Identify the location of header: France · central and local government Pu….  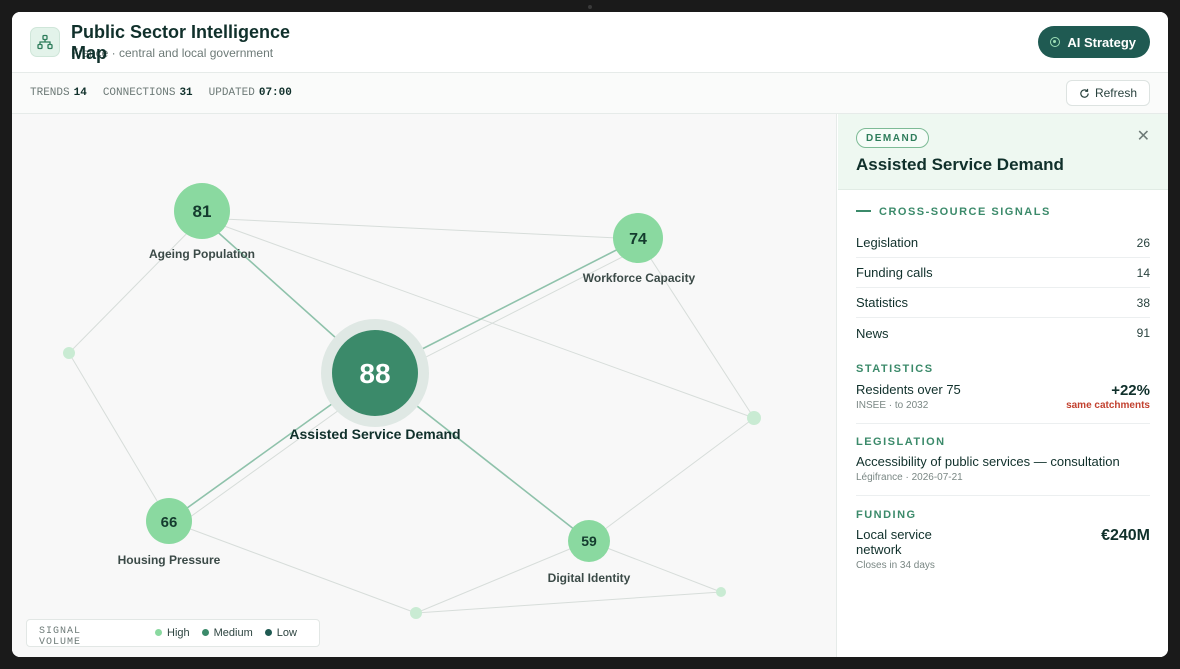
(590, 42).